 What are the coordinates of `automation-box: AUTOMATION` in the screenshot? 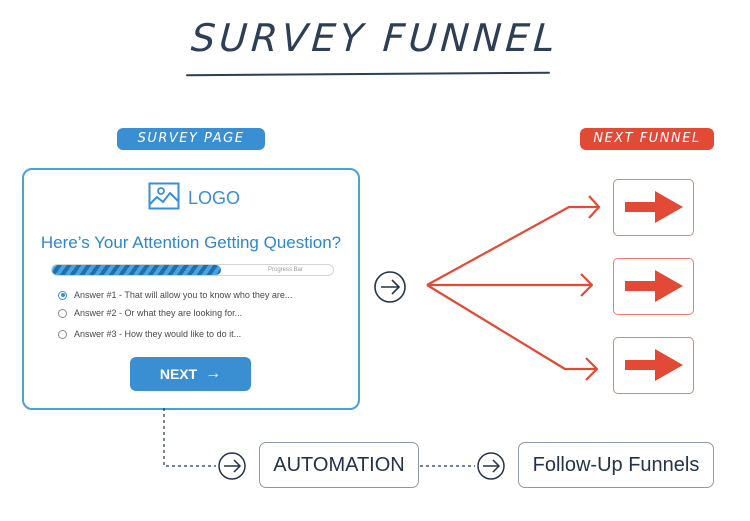 It's located at (339, 465).